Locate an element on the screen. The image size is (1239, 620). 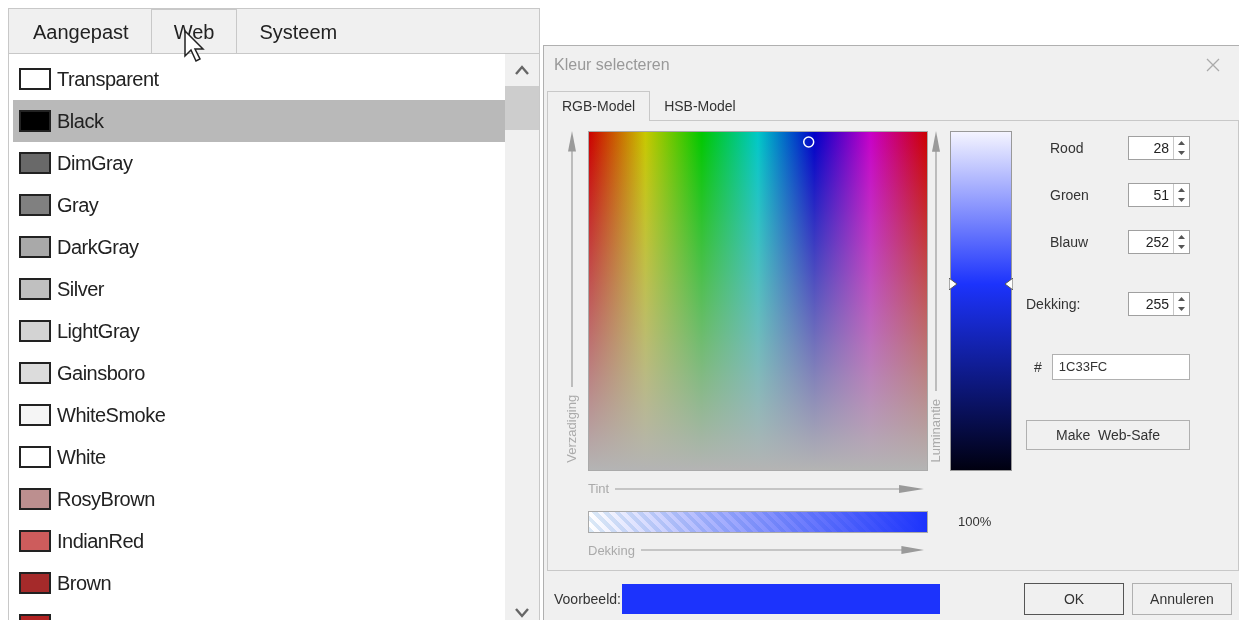
tab: Systeem is located at coordinates (298, 32).